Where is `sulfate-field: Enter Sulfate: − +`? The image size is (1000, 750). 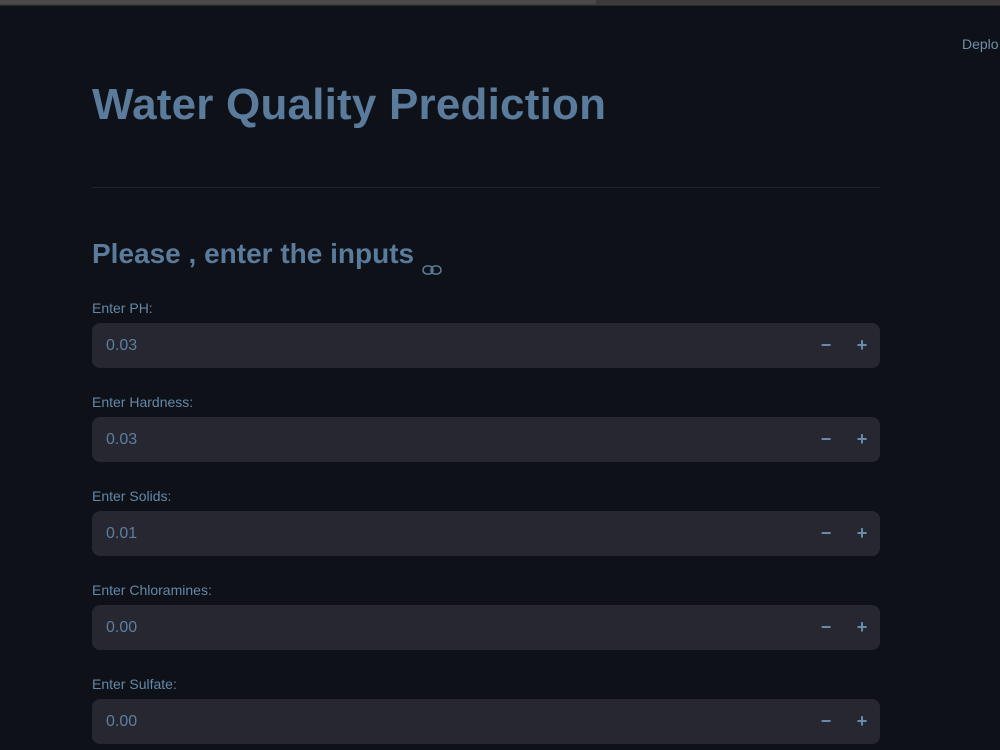
sulfate-field: Enter Sulfate: − + is located at coordinates (486, 709).